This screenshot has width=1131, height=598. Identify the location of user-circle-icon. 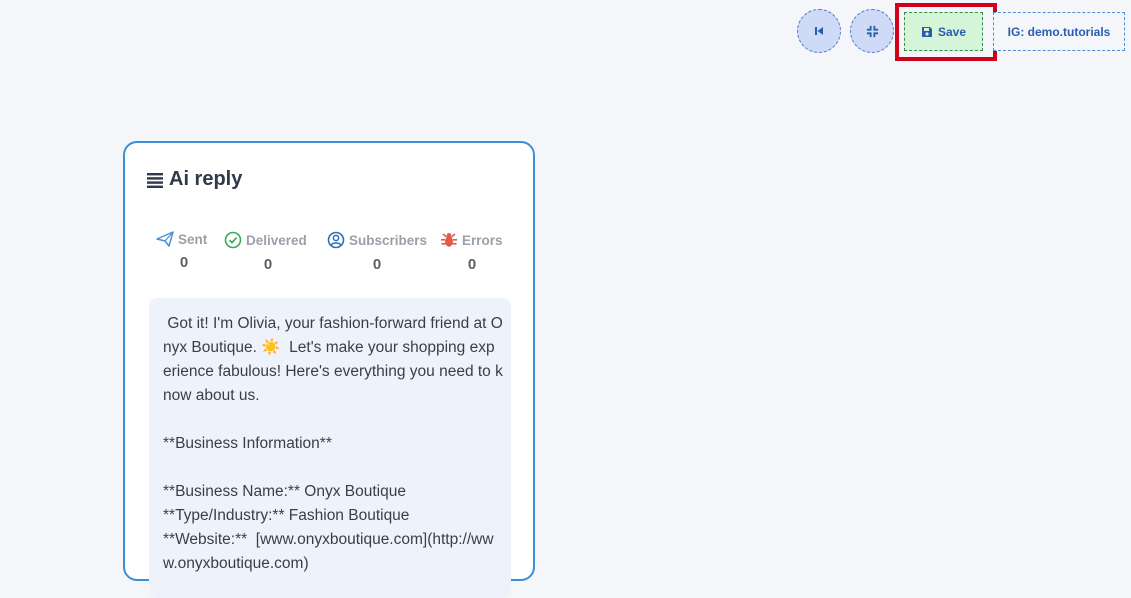
(336, 240).